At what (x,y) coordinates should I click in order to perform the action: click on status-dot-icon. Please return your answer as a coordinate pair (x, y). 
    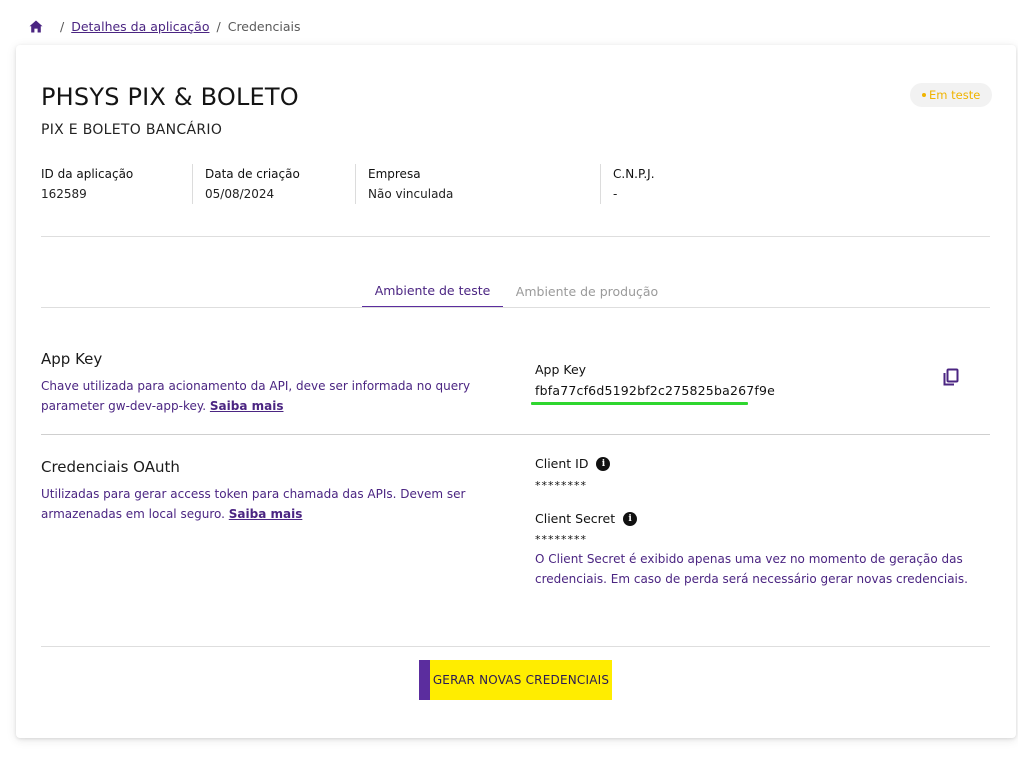
    Looking at the image, I should click on (924, 95).